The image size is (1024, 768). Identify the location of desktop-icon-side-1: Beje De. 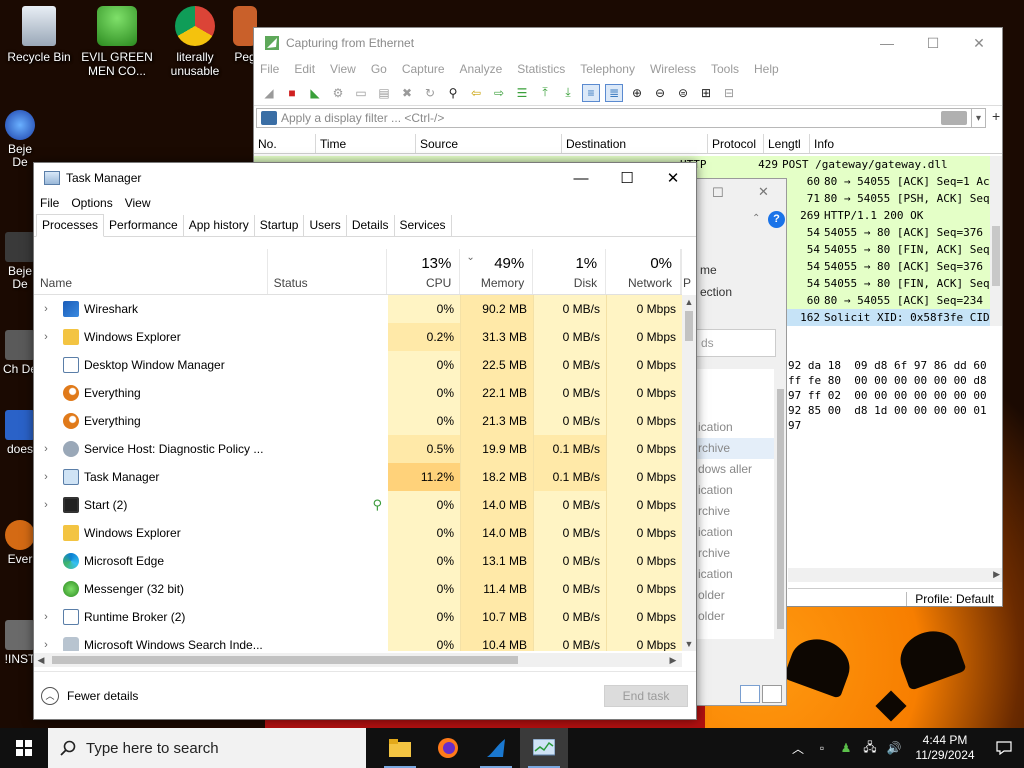
(20, 139).